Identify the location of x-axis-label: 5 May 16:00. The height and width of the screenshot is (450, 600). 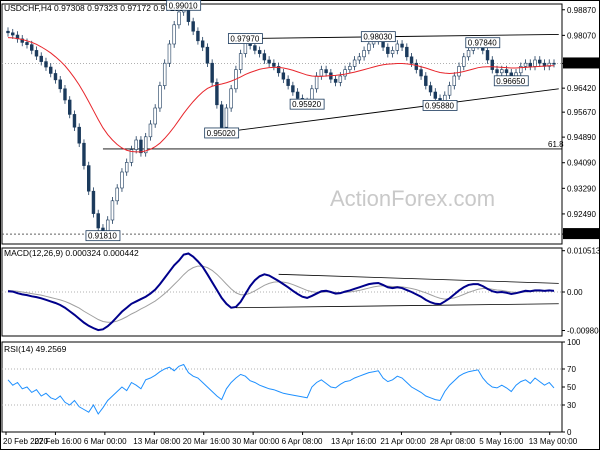
(501, 441).